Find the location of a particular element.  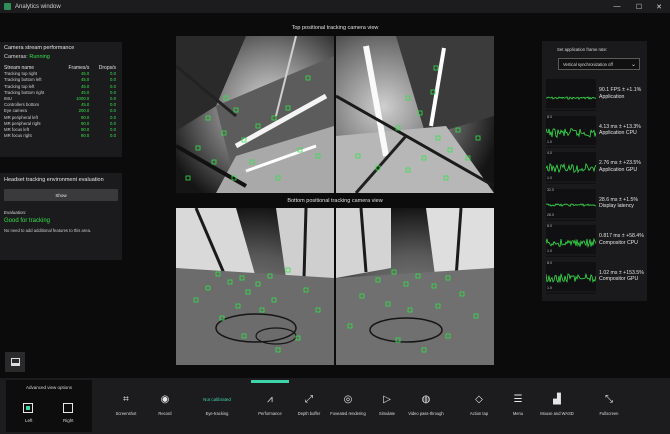

panel-icon is located at coordinates (15, 362).